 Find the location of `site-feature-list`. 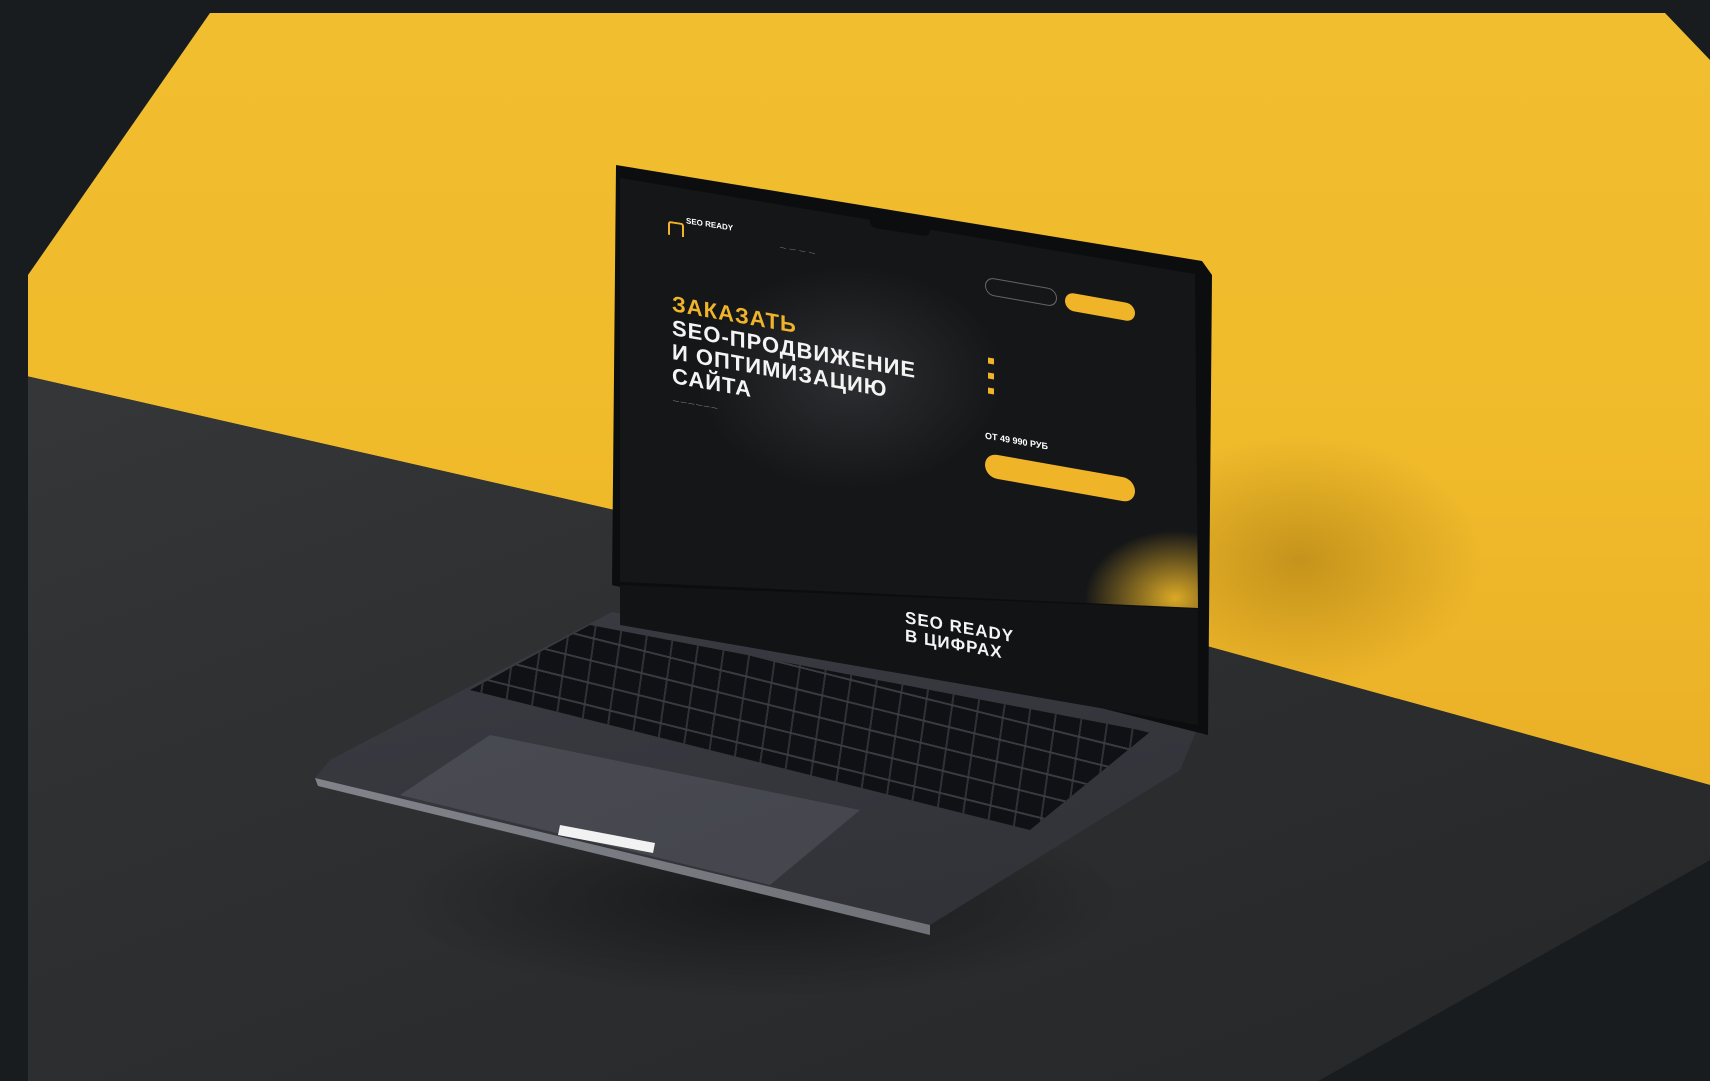

site-feature-list is located at coordinates (991, 380).